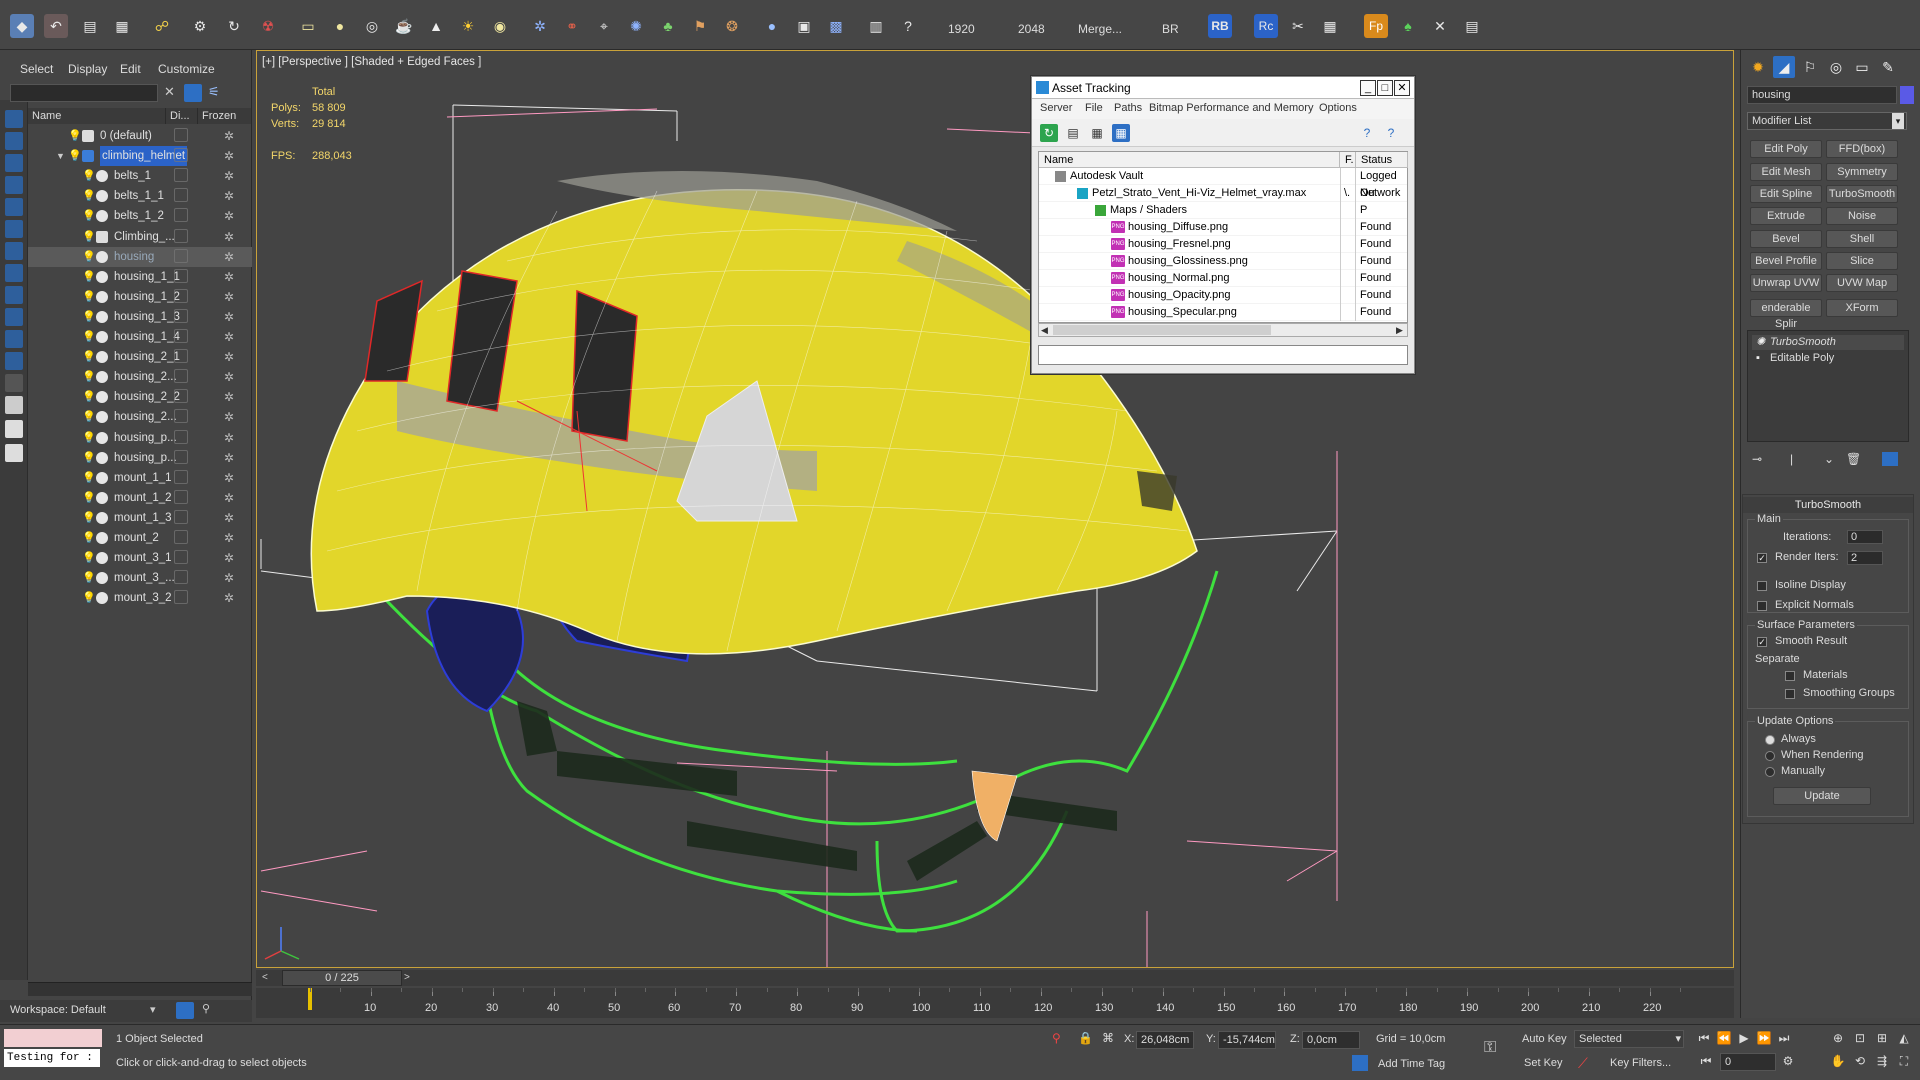 Image resolution: width=1920 pixels, height=1080 pixels. What do you see at coordinates (1220, 26) in the screenshot?
I see `rb-button: RB` at bounding box center [1220, 26].